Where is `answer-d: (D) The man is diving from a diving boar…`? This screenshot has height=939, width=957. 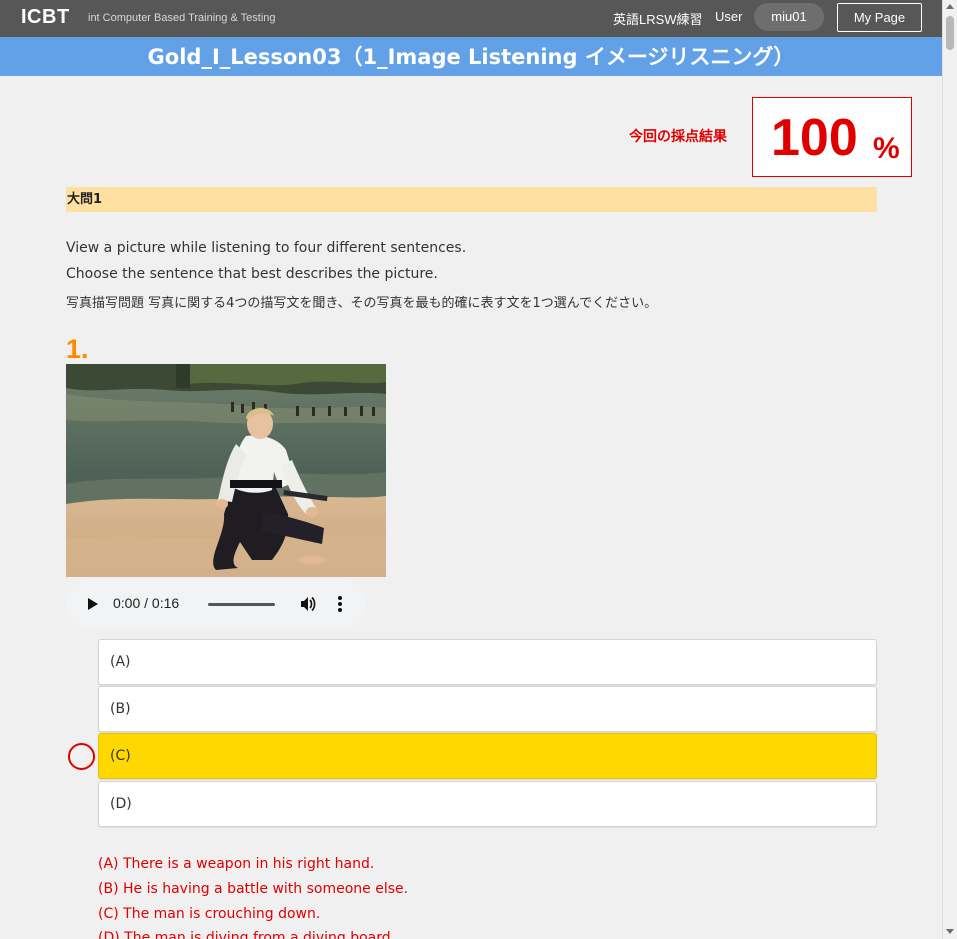
answer-d: (D) The man is diving from a diving boar… is located at coordinates (247, 934).